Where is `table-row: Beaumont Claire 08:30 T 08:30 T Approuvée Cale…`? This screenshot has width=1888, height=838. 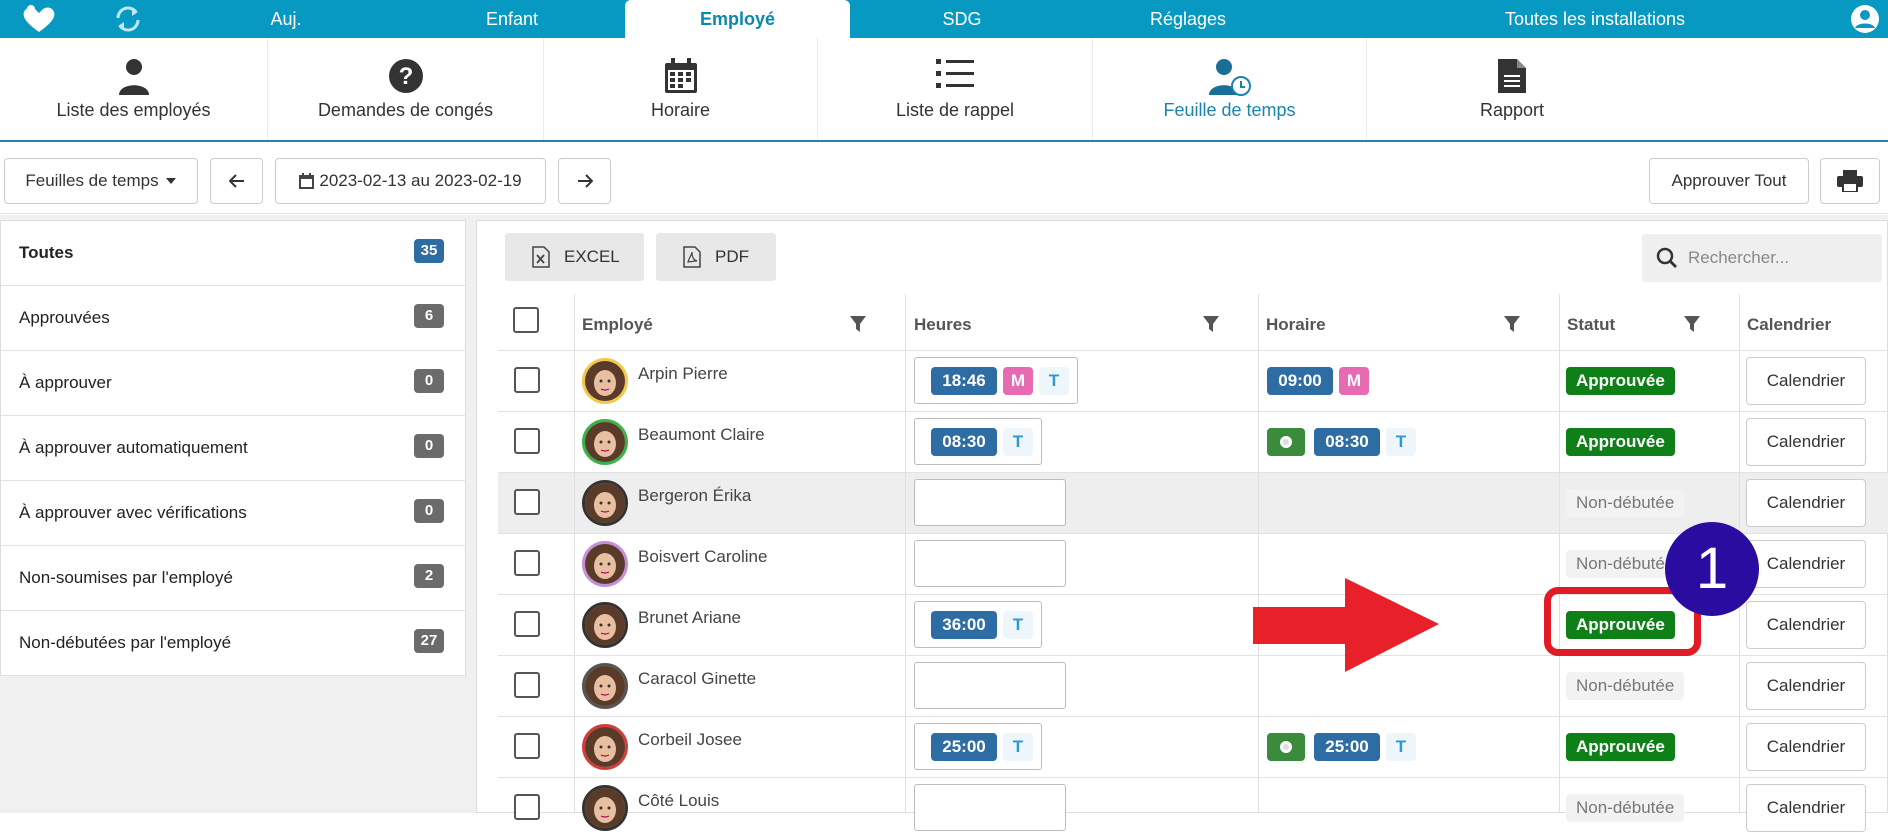 table-row: Beaumont Claire 08:30 T 08:30 T Approuvée Cale… is located at coordinates (1193, 441).